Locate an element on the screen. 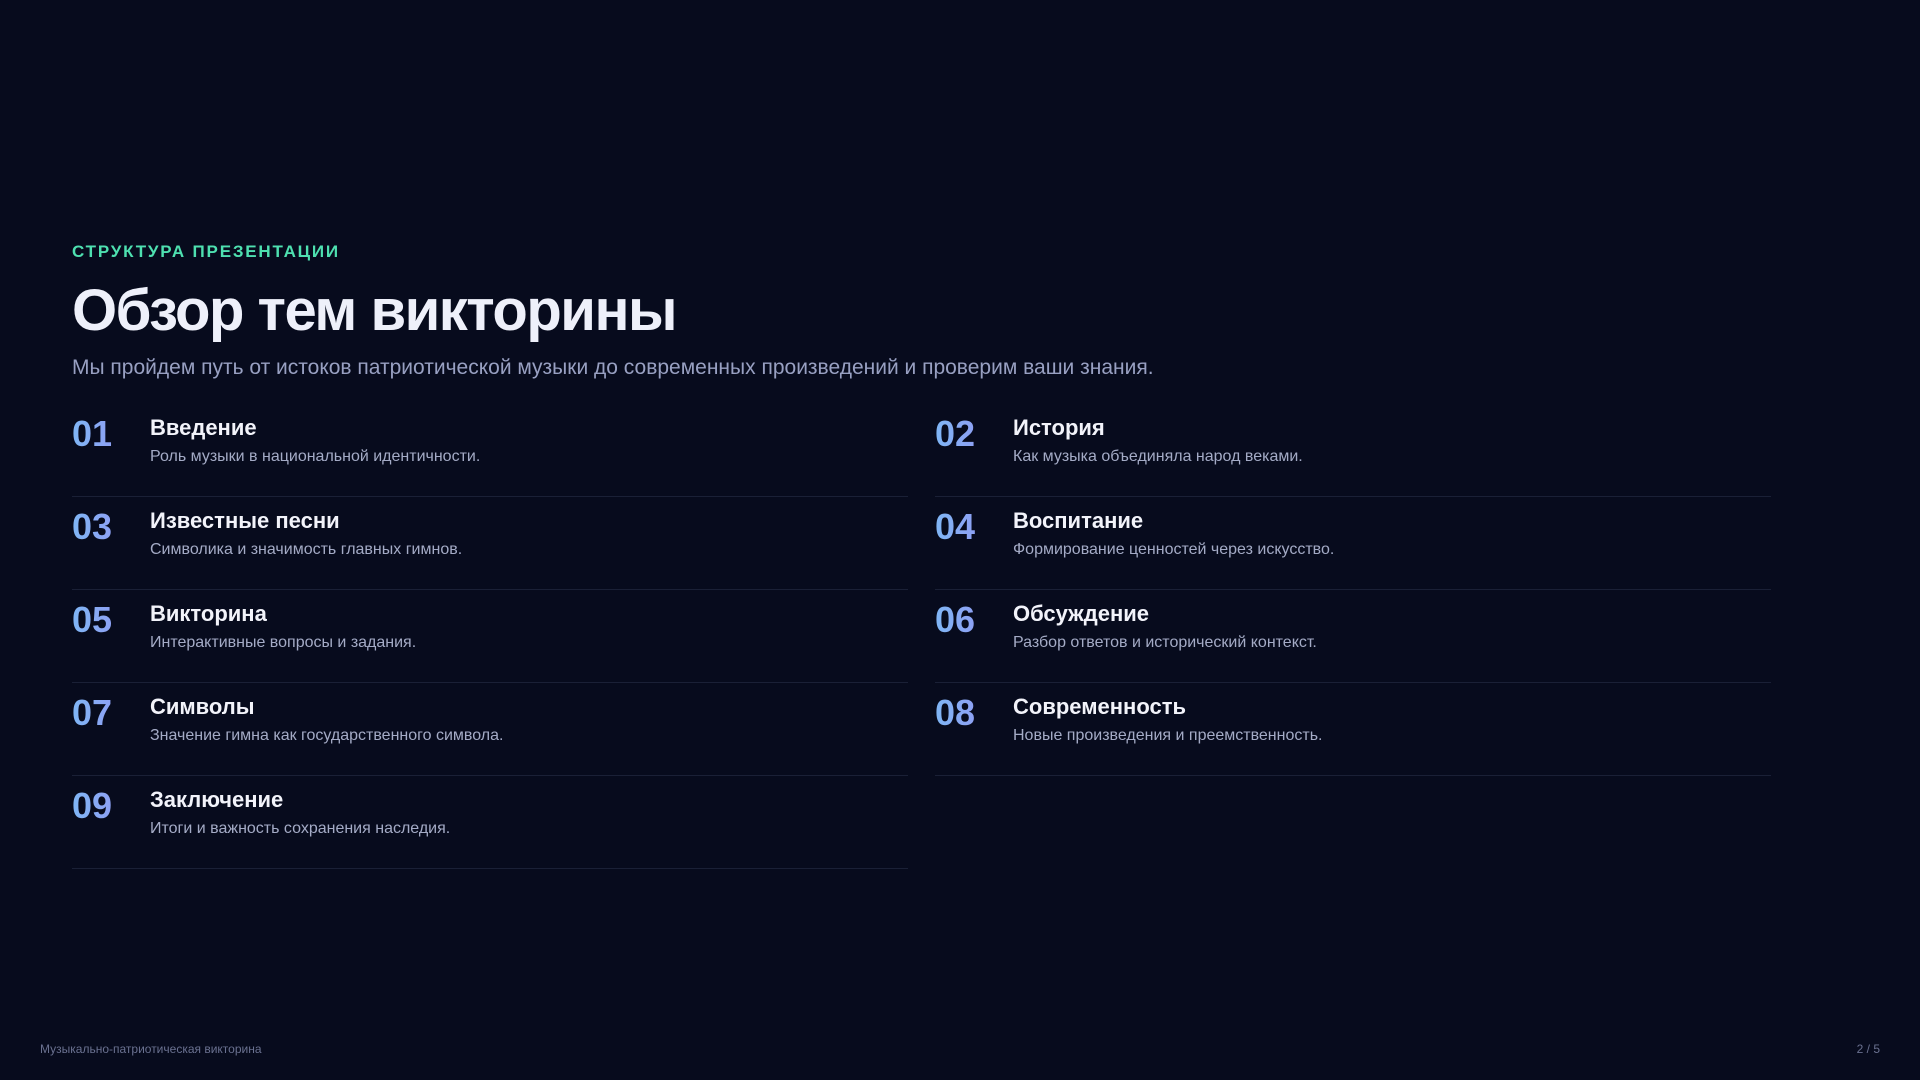 The height and width of the screenshot is (1080, 1920). topic-title: Введение is located at coordinates (203, 427).